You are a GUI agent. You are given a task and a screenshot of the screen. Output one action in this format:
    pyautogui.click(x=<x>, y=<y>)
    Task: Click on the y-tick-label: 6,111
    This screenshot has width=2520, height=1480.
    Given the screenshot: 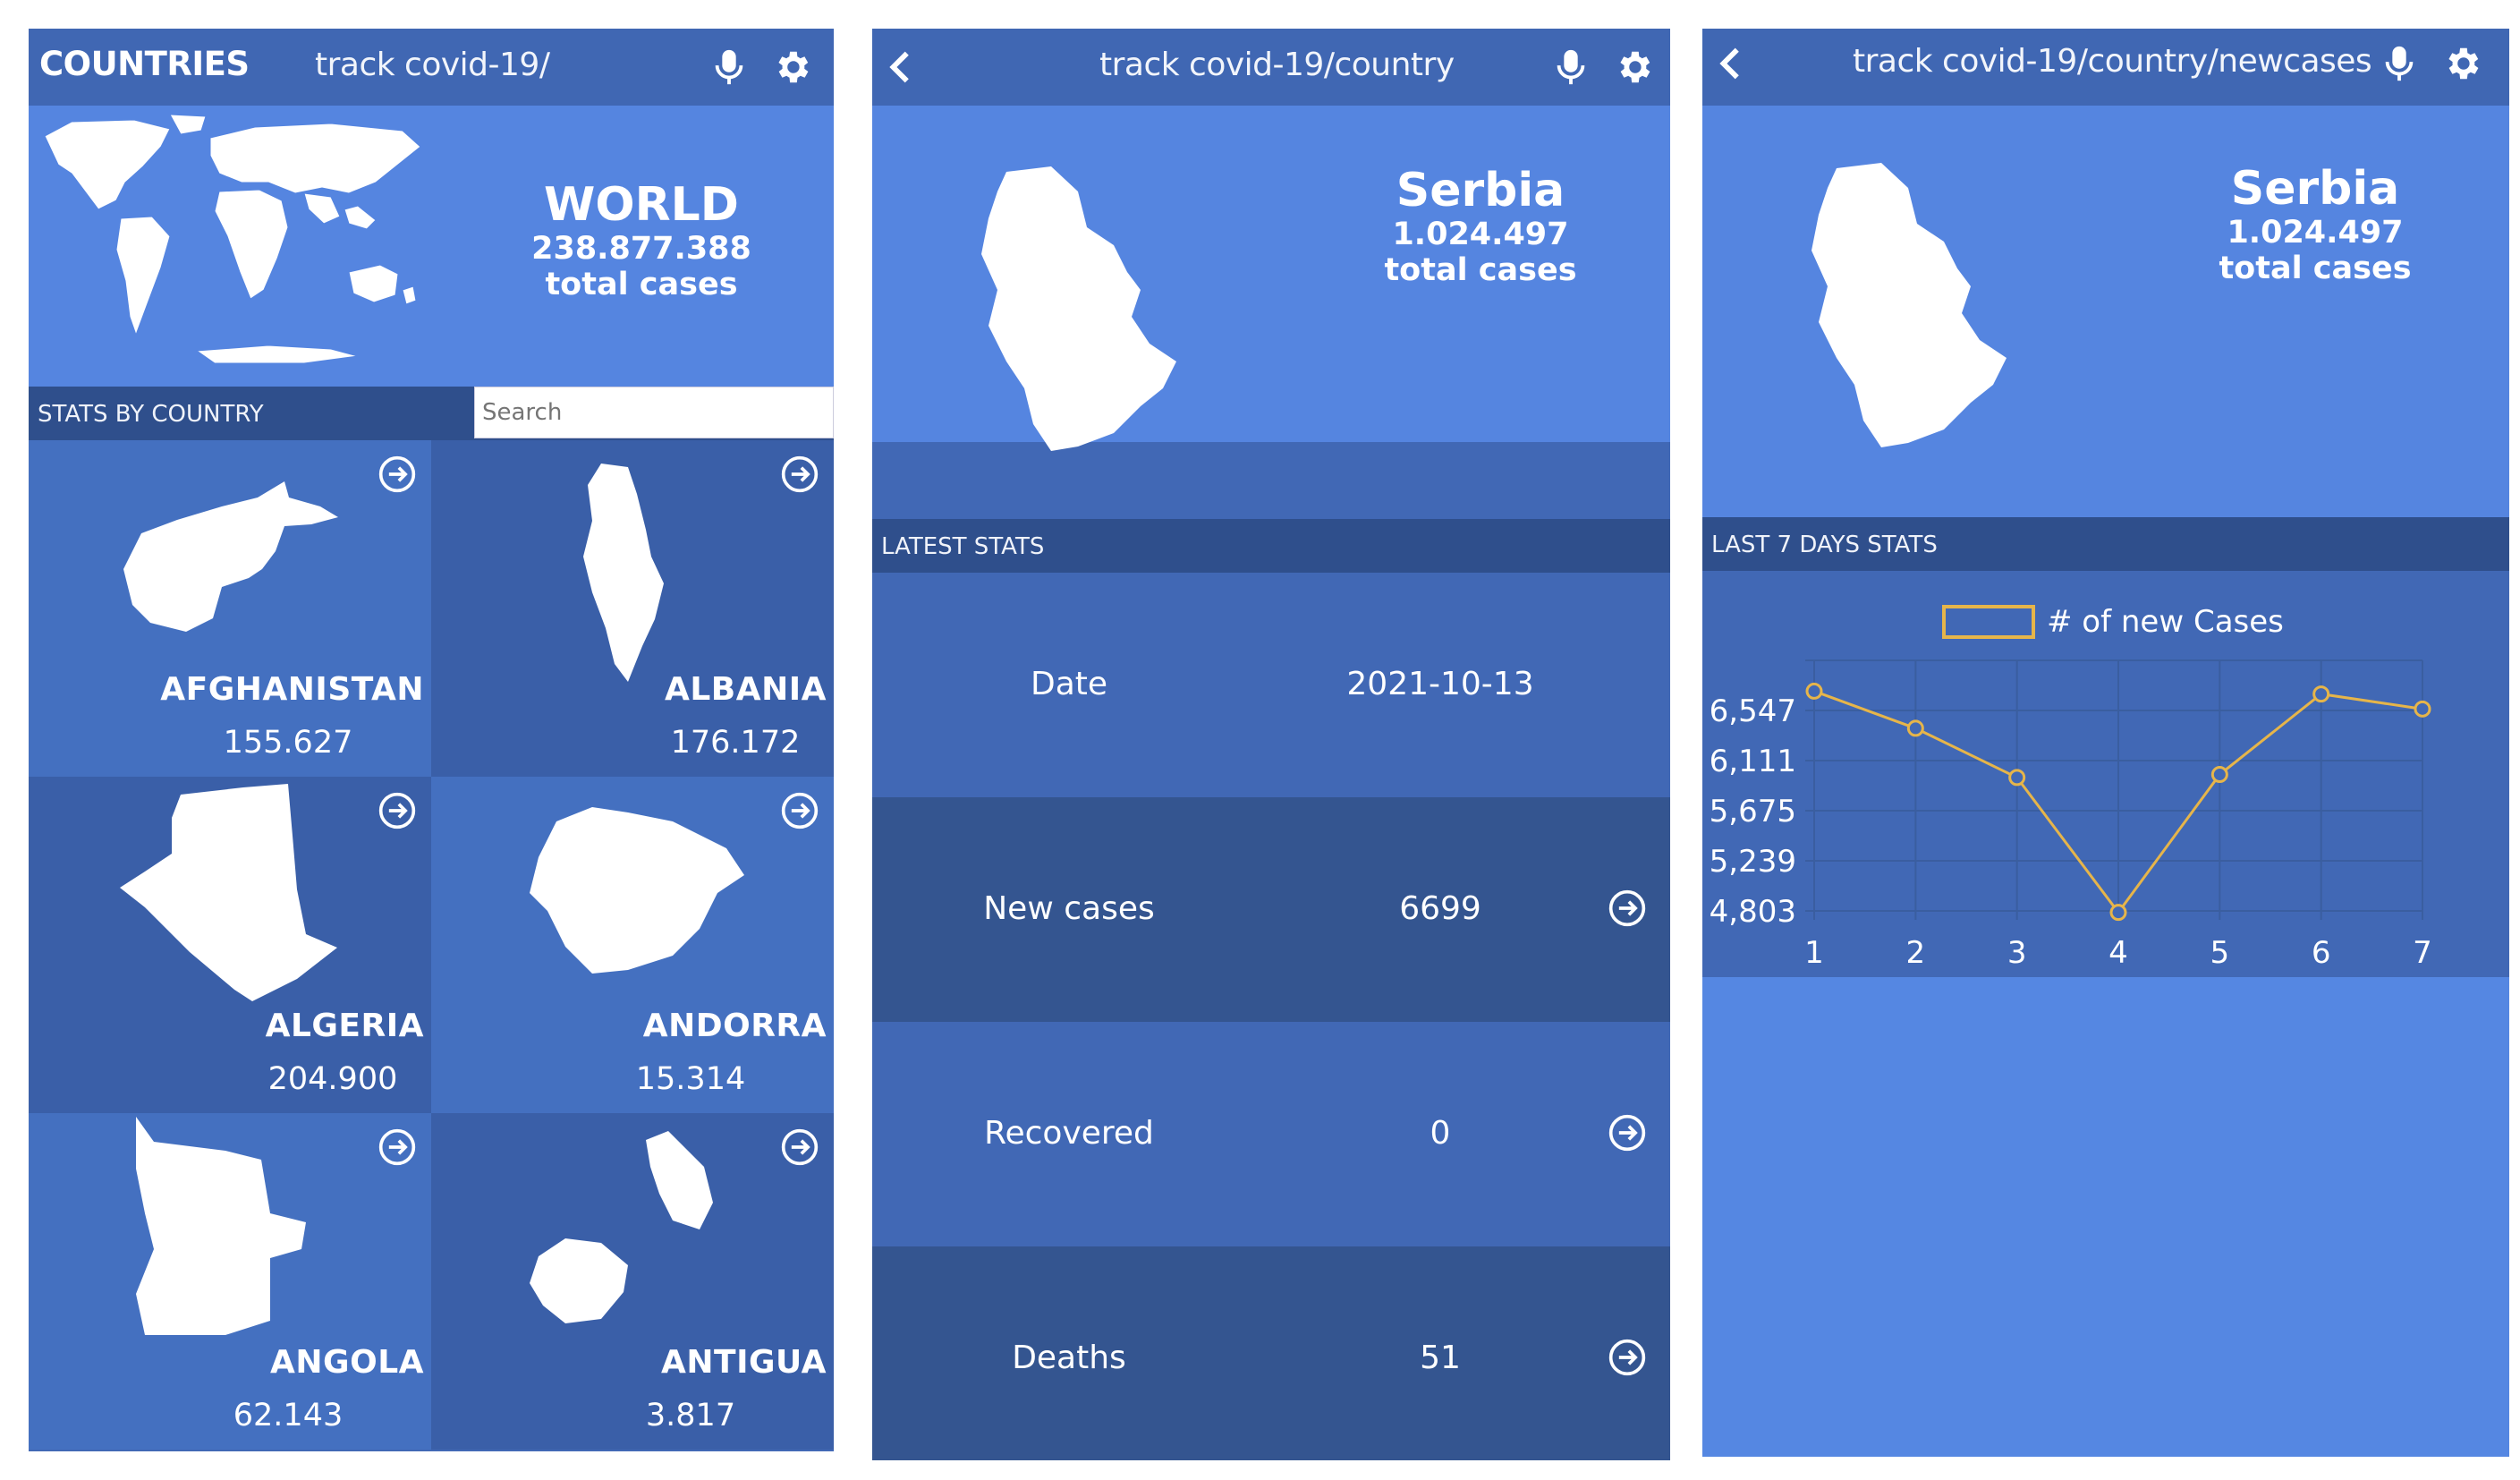 What is the action you would take?
    pyautogui.click(x=1753, y=761)
    